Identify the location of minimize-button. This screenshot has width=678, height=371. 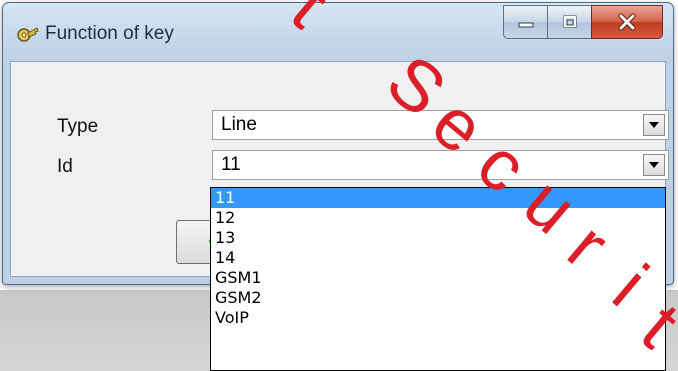
(525, 22).